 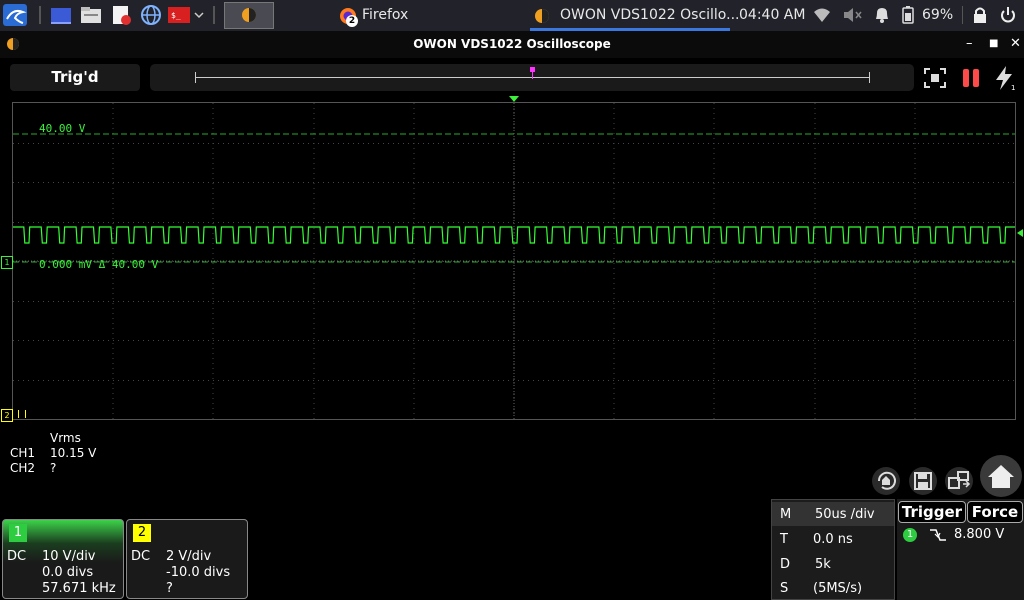 What do you see at coordinates (68, 572) in the screenshot?
I see `channel-1-offset: 0.0 divs` at bounding box center [68, 572].